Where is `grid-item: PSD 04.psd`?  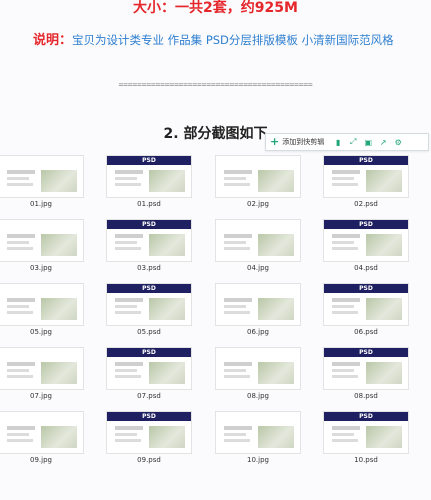
grid-item: PSD 04.psd is located at coordinates (366, 246).